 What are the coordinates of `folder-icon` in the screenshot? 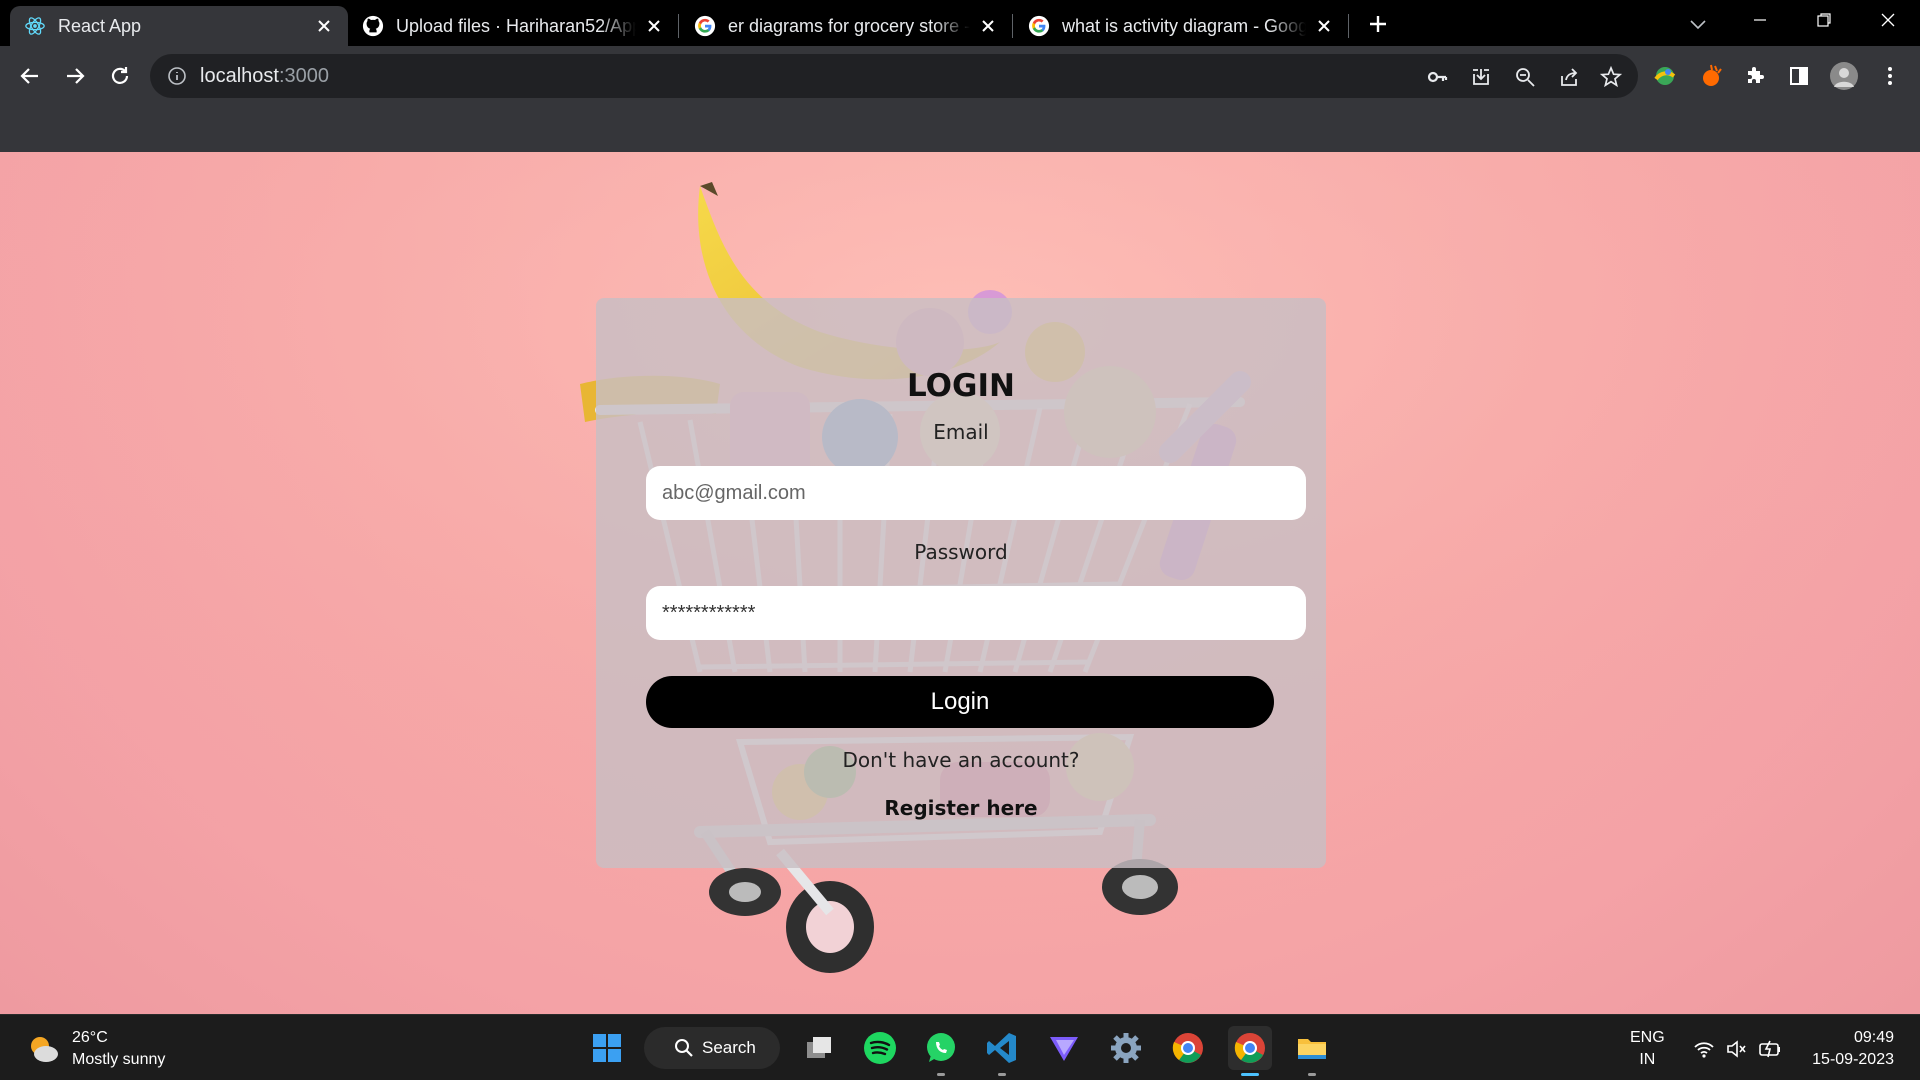 It's located at (1312, 1049).